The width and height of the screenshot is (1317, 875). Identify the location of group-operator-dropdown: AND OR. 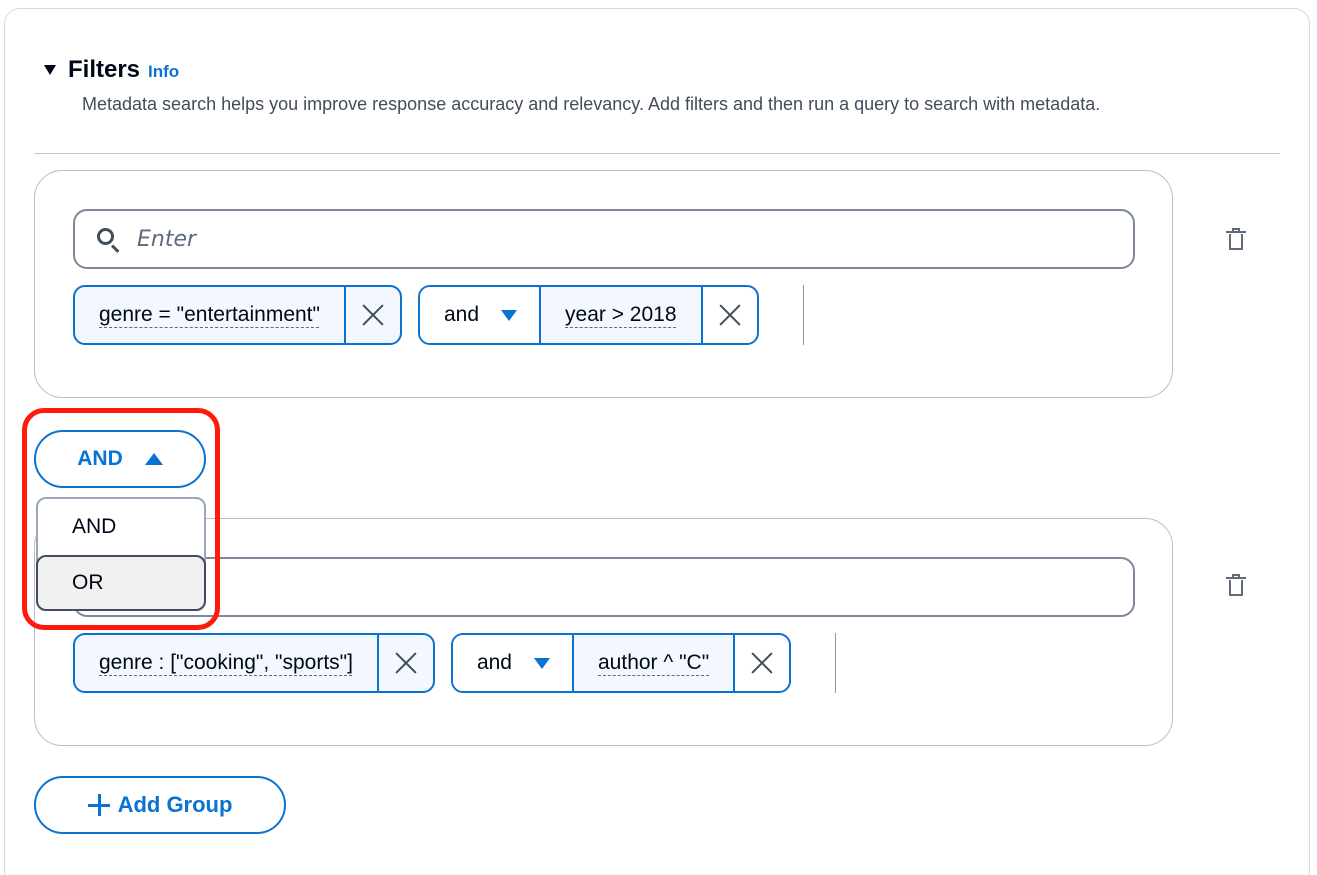
(121, 554).